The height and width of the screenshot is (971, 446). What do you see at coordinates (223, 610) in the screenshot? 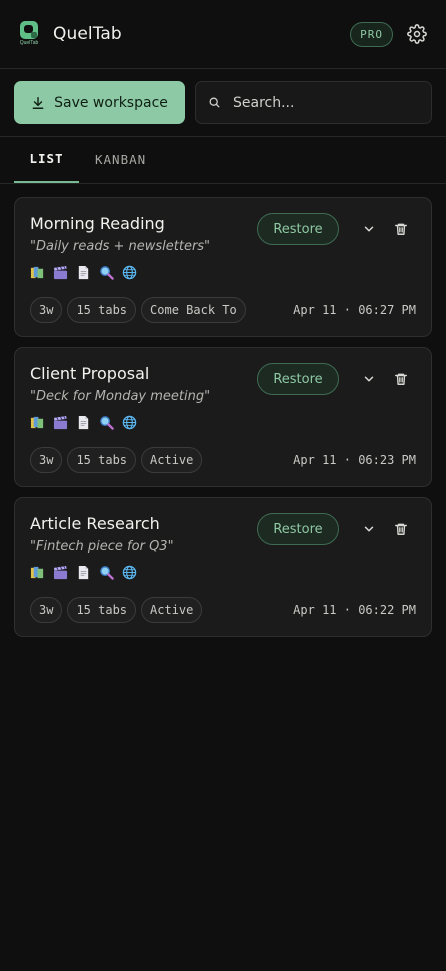
I see `workspace-meta: 3w 15 tabs Active Apr 11 · 06:22 PM` at bounding box center [223, 610].